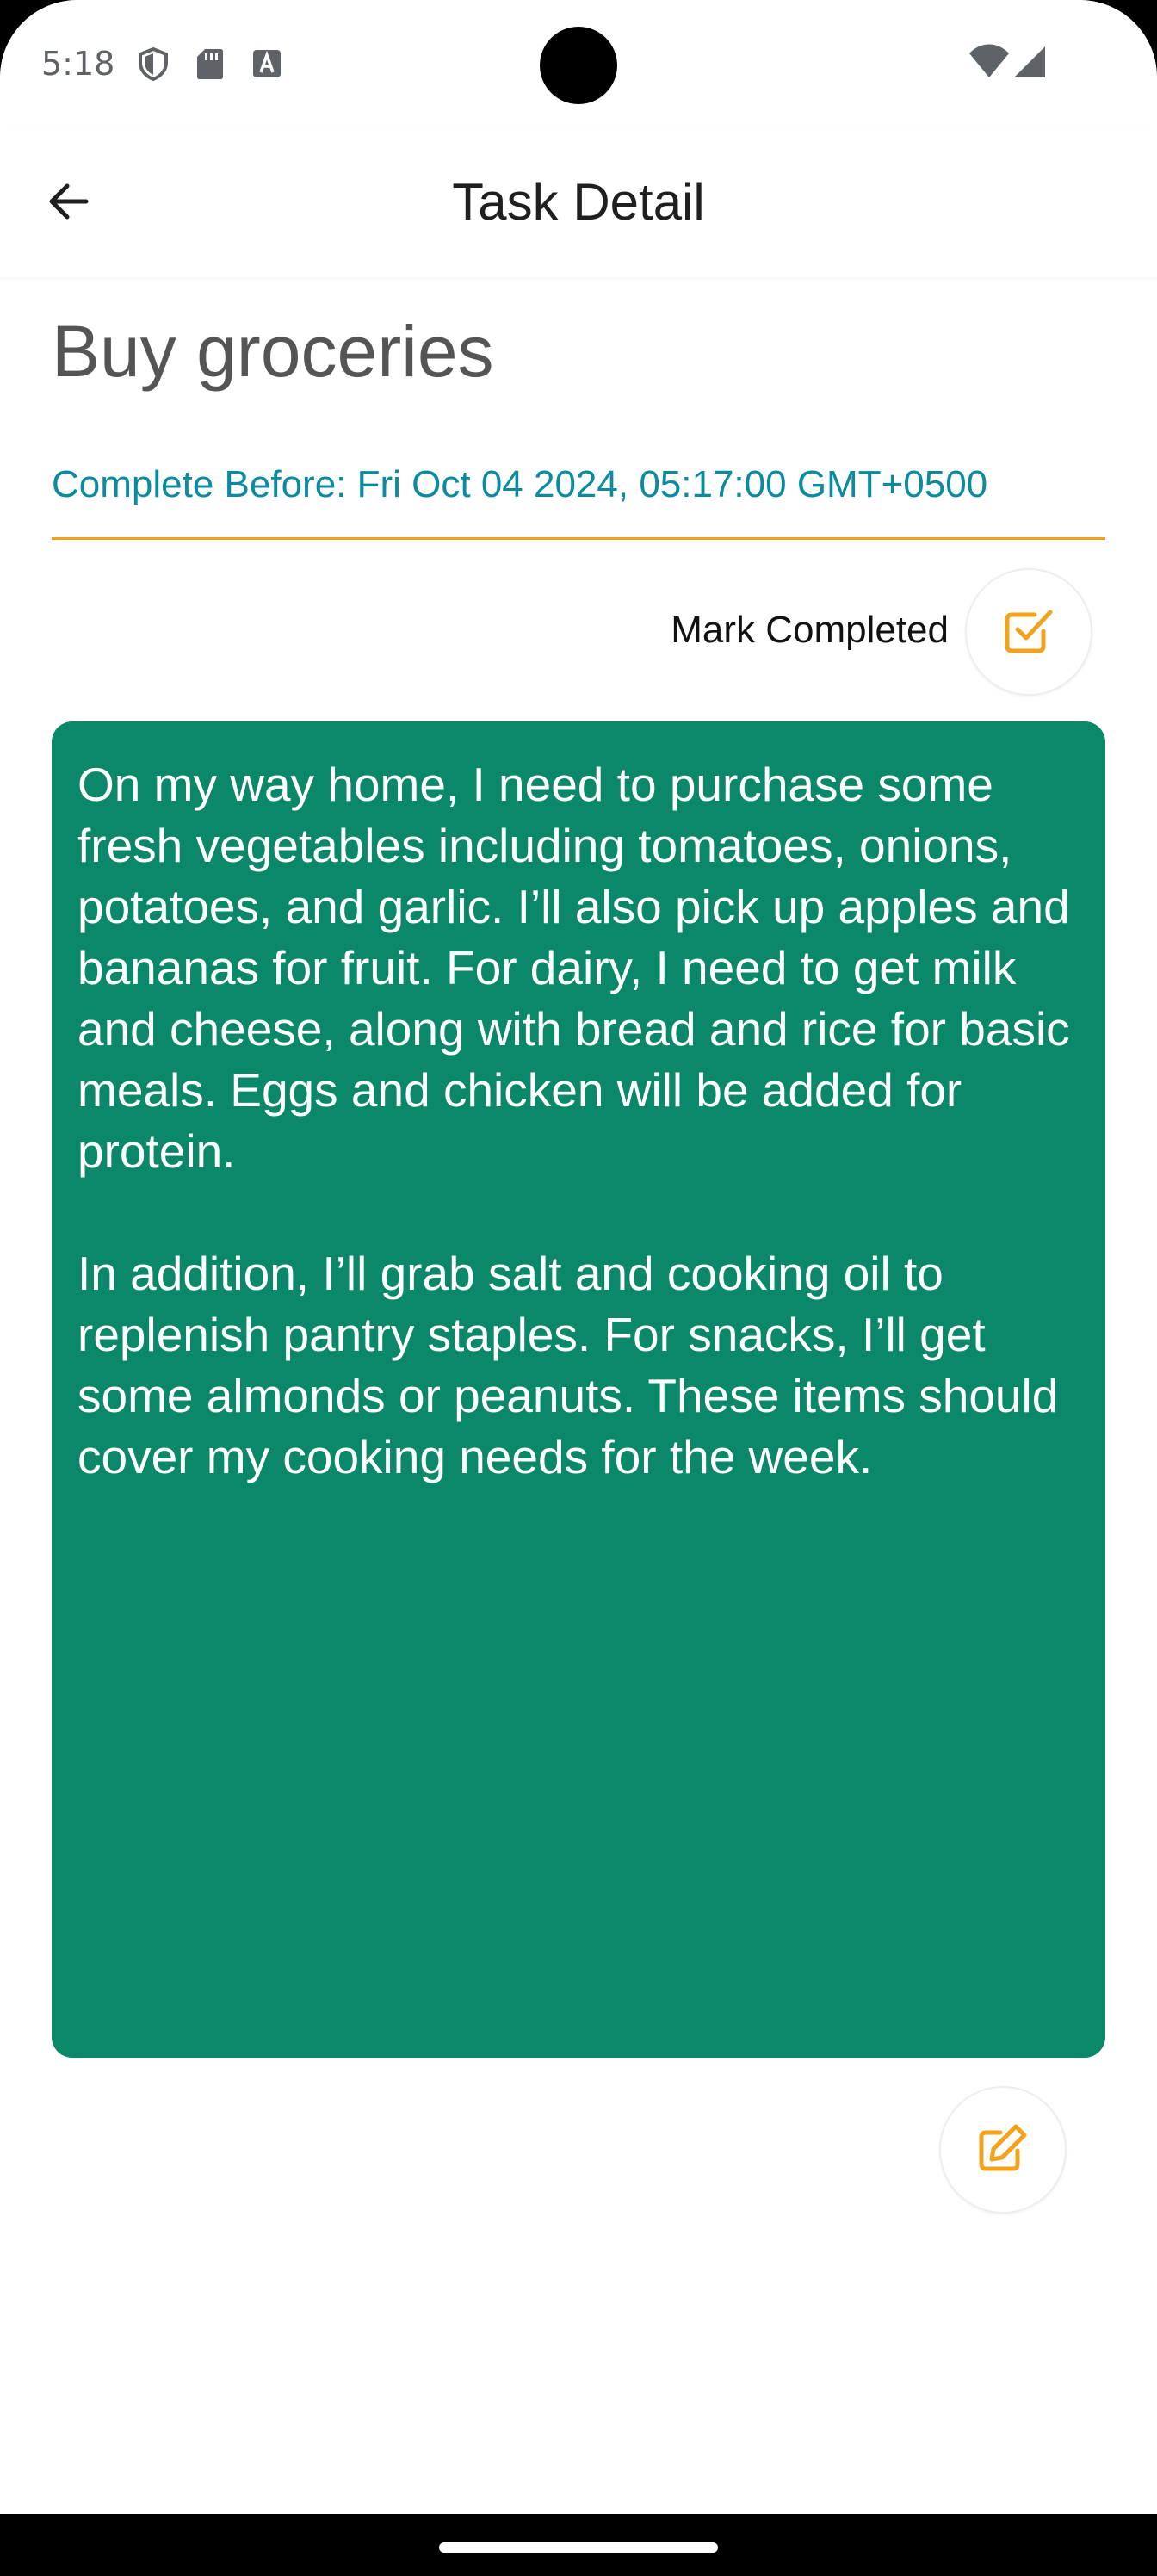 This screenshot has width=1157, height=2576. I want to click on edit-note-icon, so click(1003, 2151).